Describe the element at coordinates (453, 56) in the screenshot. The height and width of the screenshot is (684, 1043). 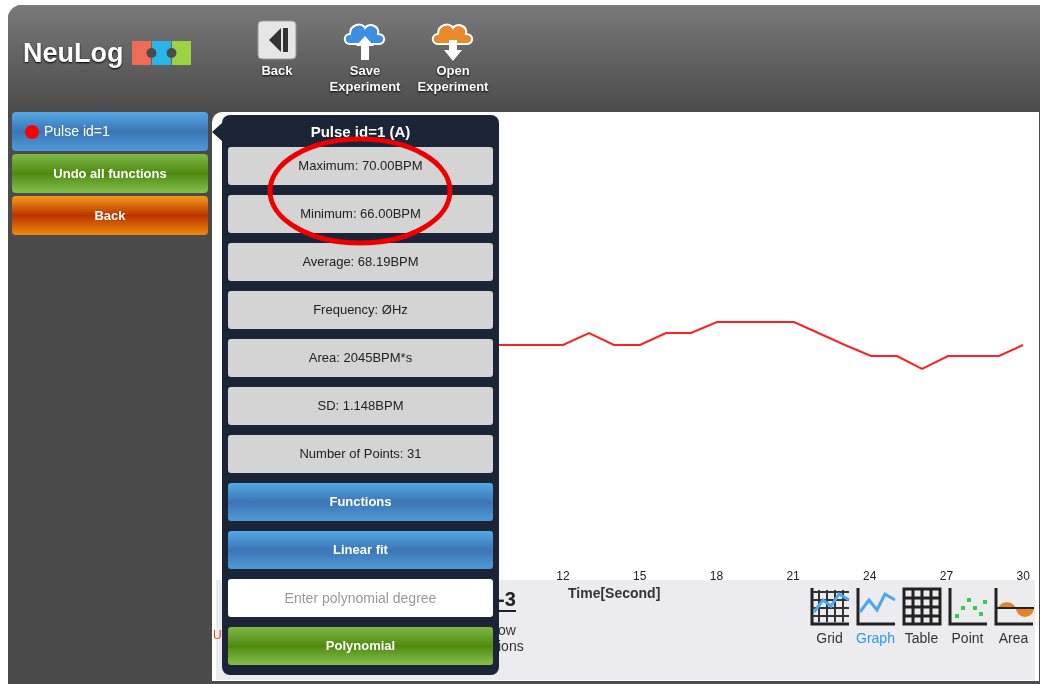
I see `toolbar-button: Open Experiment` at that location.